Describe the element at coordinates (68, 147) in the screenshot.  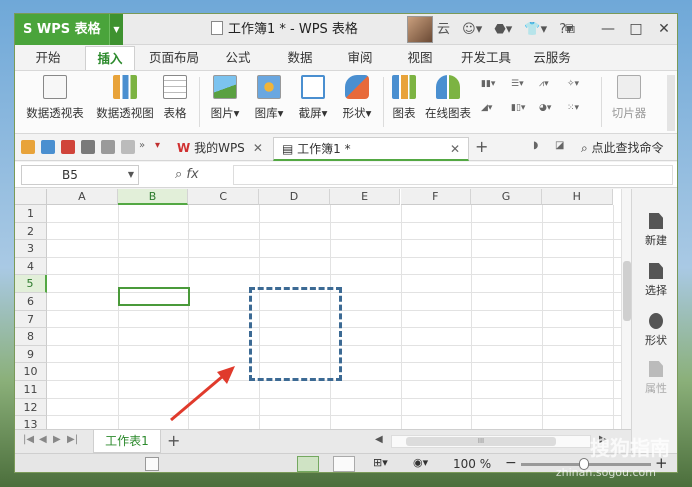
I see `export-pdf-icon` at that location.